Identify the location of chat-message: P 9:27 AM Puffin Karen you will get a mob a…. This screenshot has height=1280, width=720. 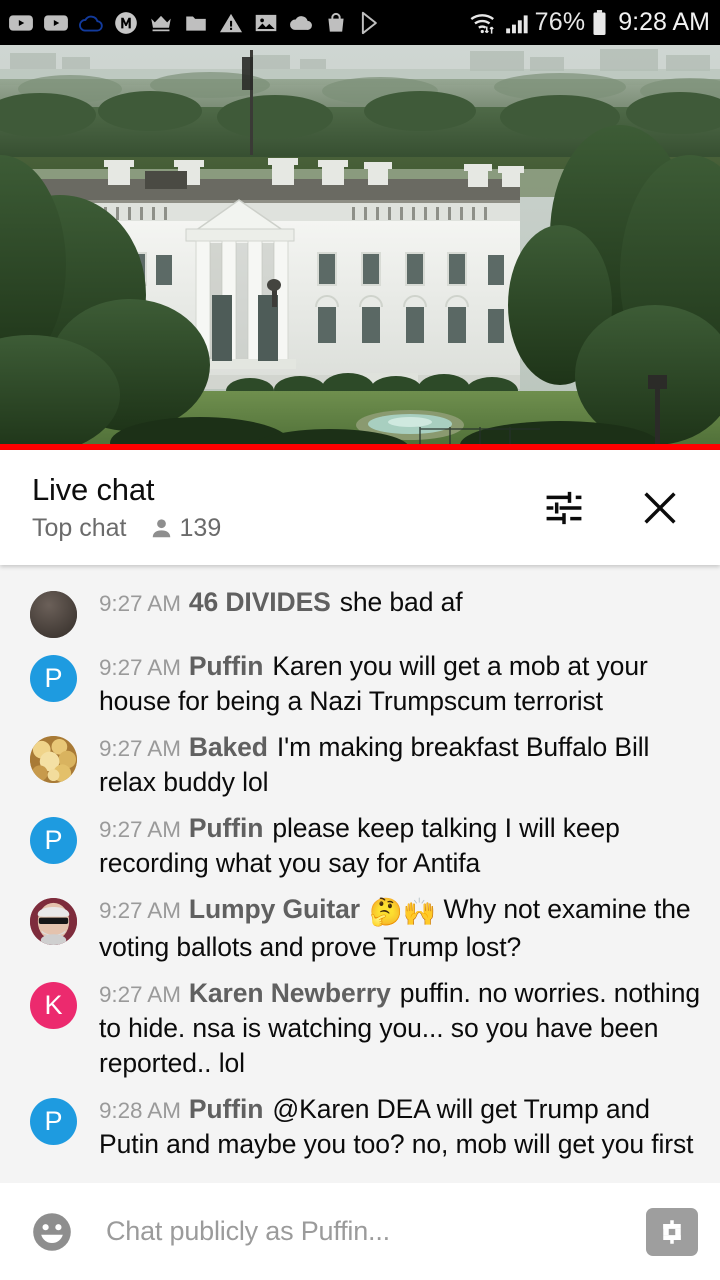
(360, 683).